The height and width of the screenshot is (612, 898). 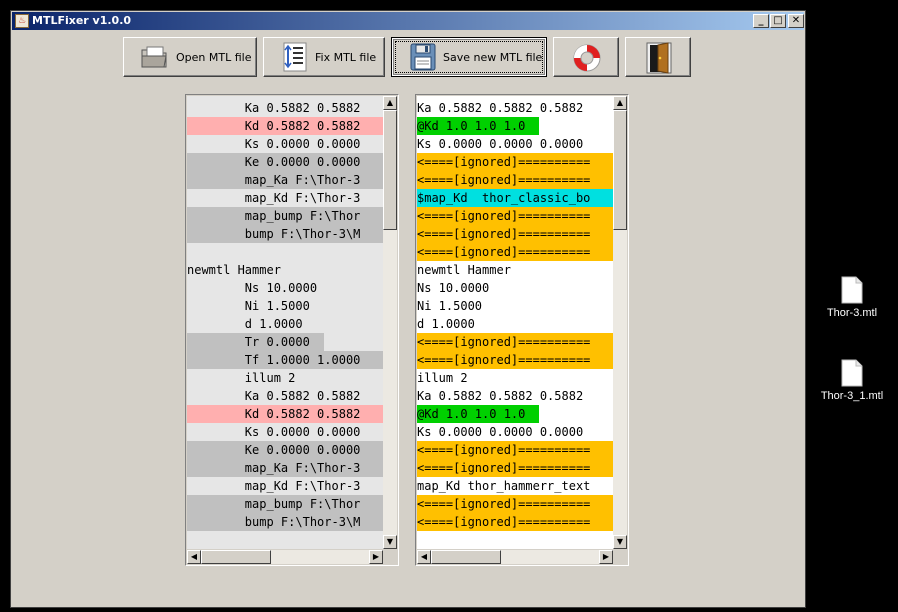 What do you see at coordinates (214, 57) in the screenshot?
I see `open-mtl-label: Open MTL file` at bounding box center [214, 57].